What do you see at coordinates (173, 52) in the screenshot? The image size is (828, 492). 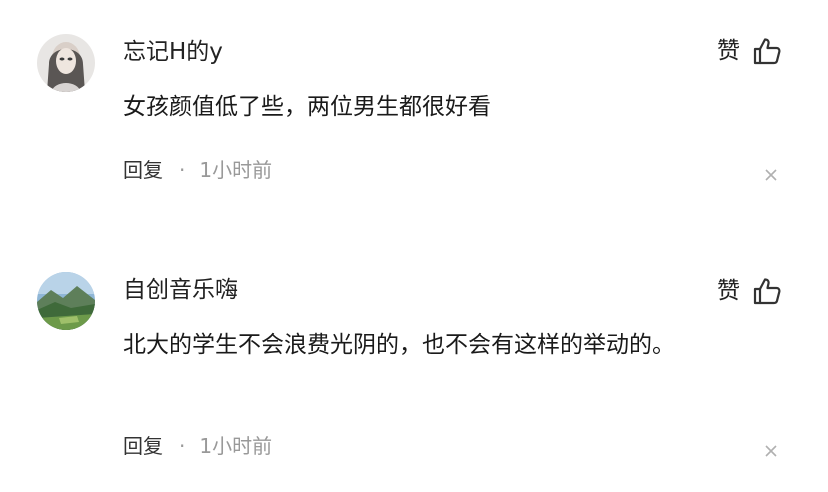 I see `username: 忘记H的y` at bounding box center [173, 52].